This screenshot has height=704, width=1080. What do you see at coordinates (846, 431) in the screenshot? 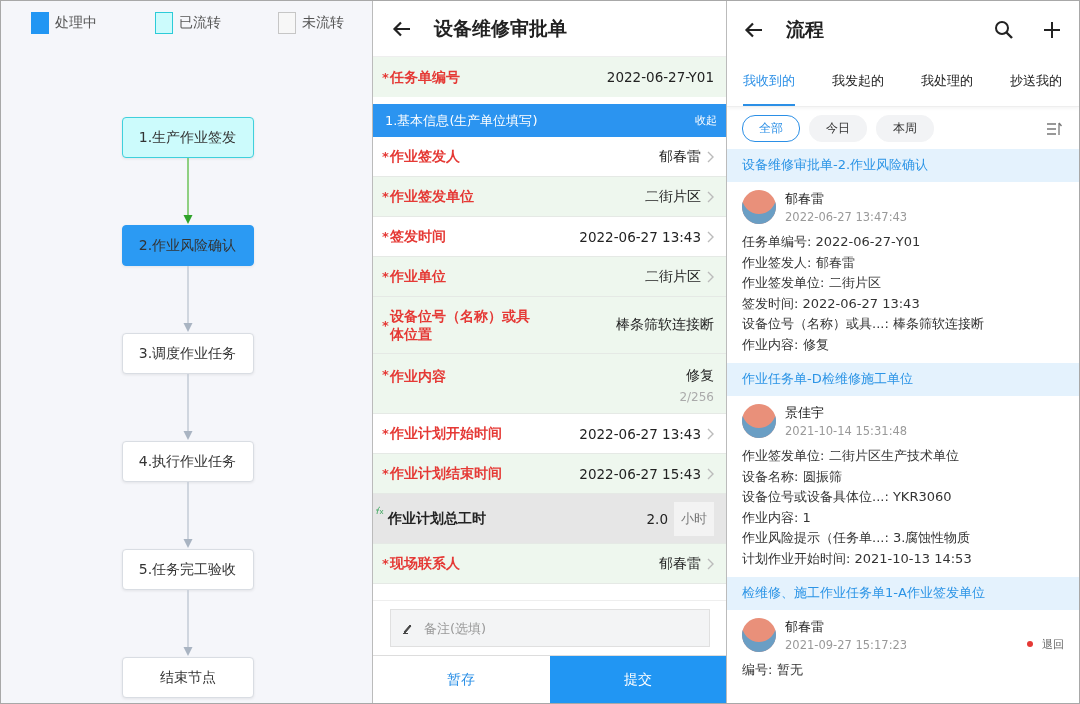
I see `timestamp: 2021-10-14 15:31:48` at bounding box center [846, 431].